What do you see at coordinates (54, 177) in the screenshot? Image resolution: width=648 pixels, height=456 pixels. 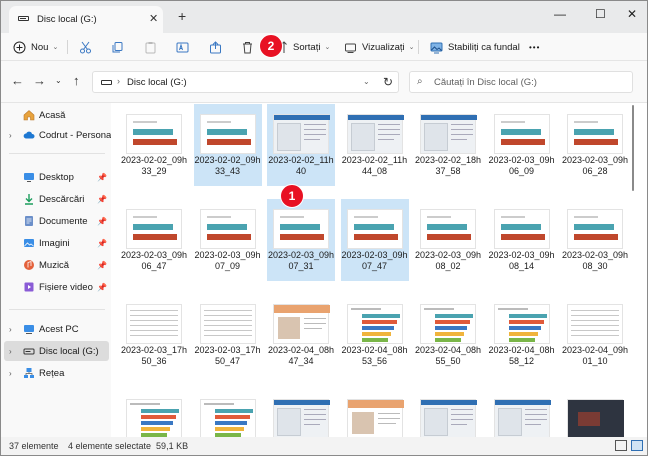 I see `sidebar-item-desktop: Desktop 📌` at bounding box center [54, 177].